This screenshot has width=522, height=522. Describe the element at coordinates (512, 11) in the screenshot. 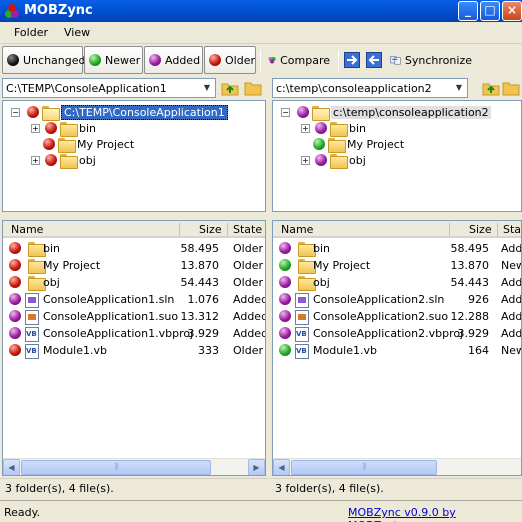

I see `close-button: ×` at that location.